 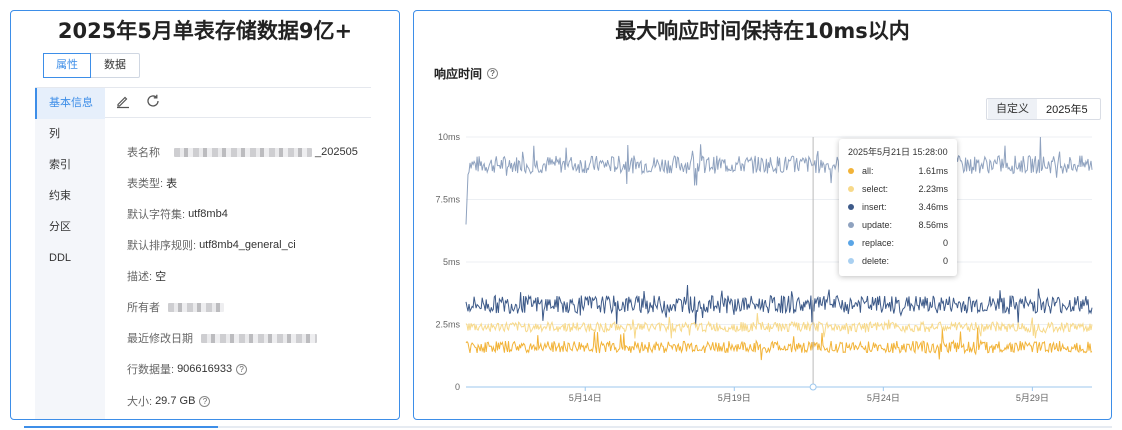 I want to click on right-panel-title: 最大响应时间保持在10ms以内, so click(x=762, y=31).